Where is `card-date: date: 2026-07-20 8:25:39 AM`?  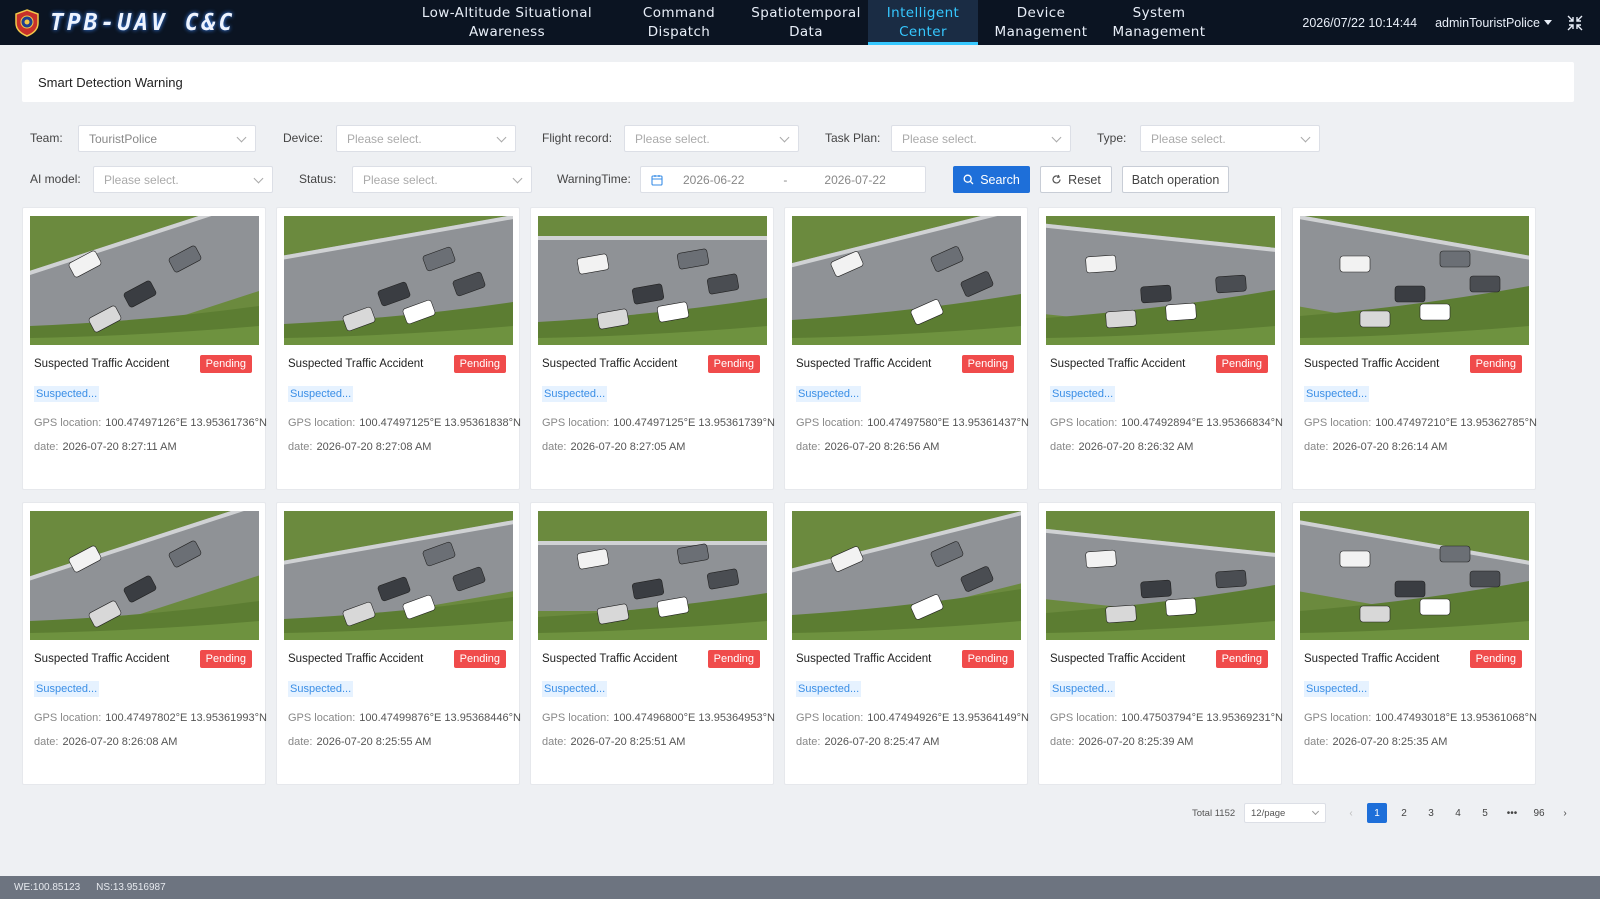
card-date: date: 2026-07-20 8:25:39 AM is located at coordinates (1121, 742).